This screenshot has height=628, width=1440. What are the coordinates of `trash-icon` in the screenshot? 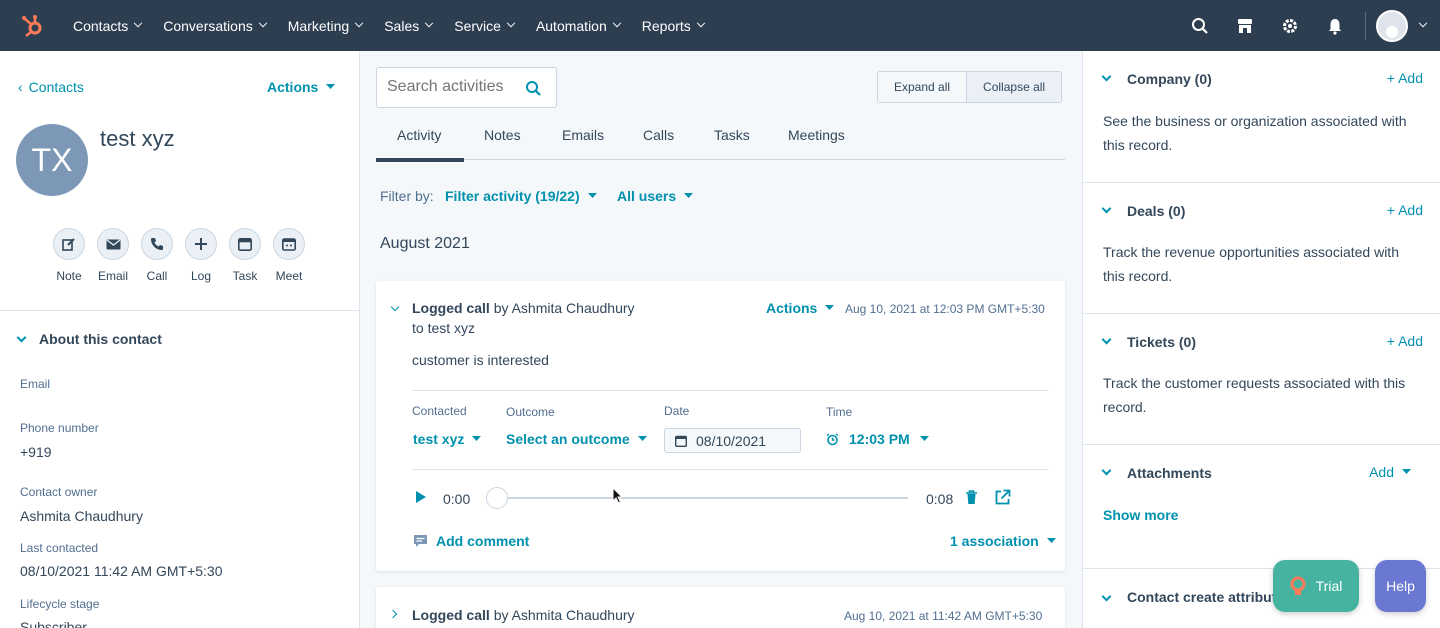 It's located at (971, 497).